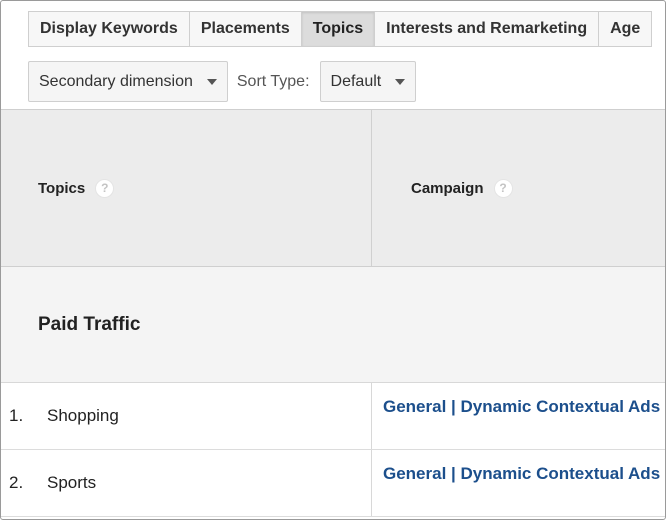  Describe the element at coordinates (16, 415) in the screenshot. I see `row-number: 1.` at that location.